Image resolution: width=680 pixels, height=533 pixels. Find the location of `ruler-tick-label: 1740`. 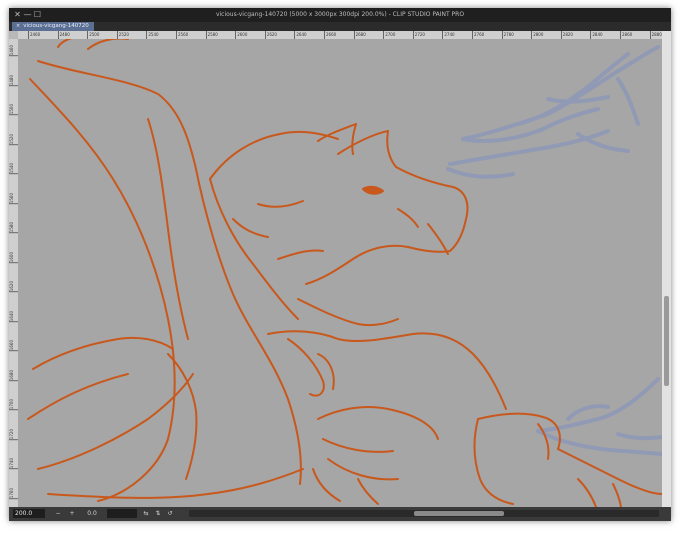

ruler-tick-label: 1740 is located at coordinates (13, 464).